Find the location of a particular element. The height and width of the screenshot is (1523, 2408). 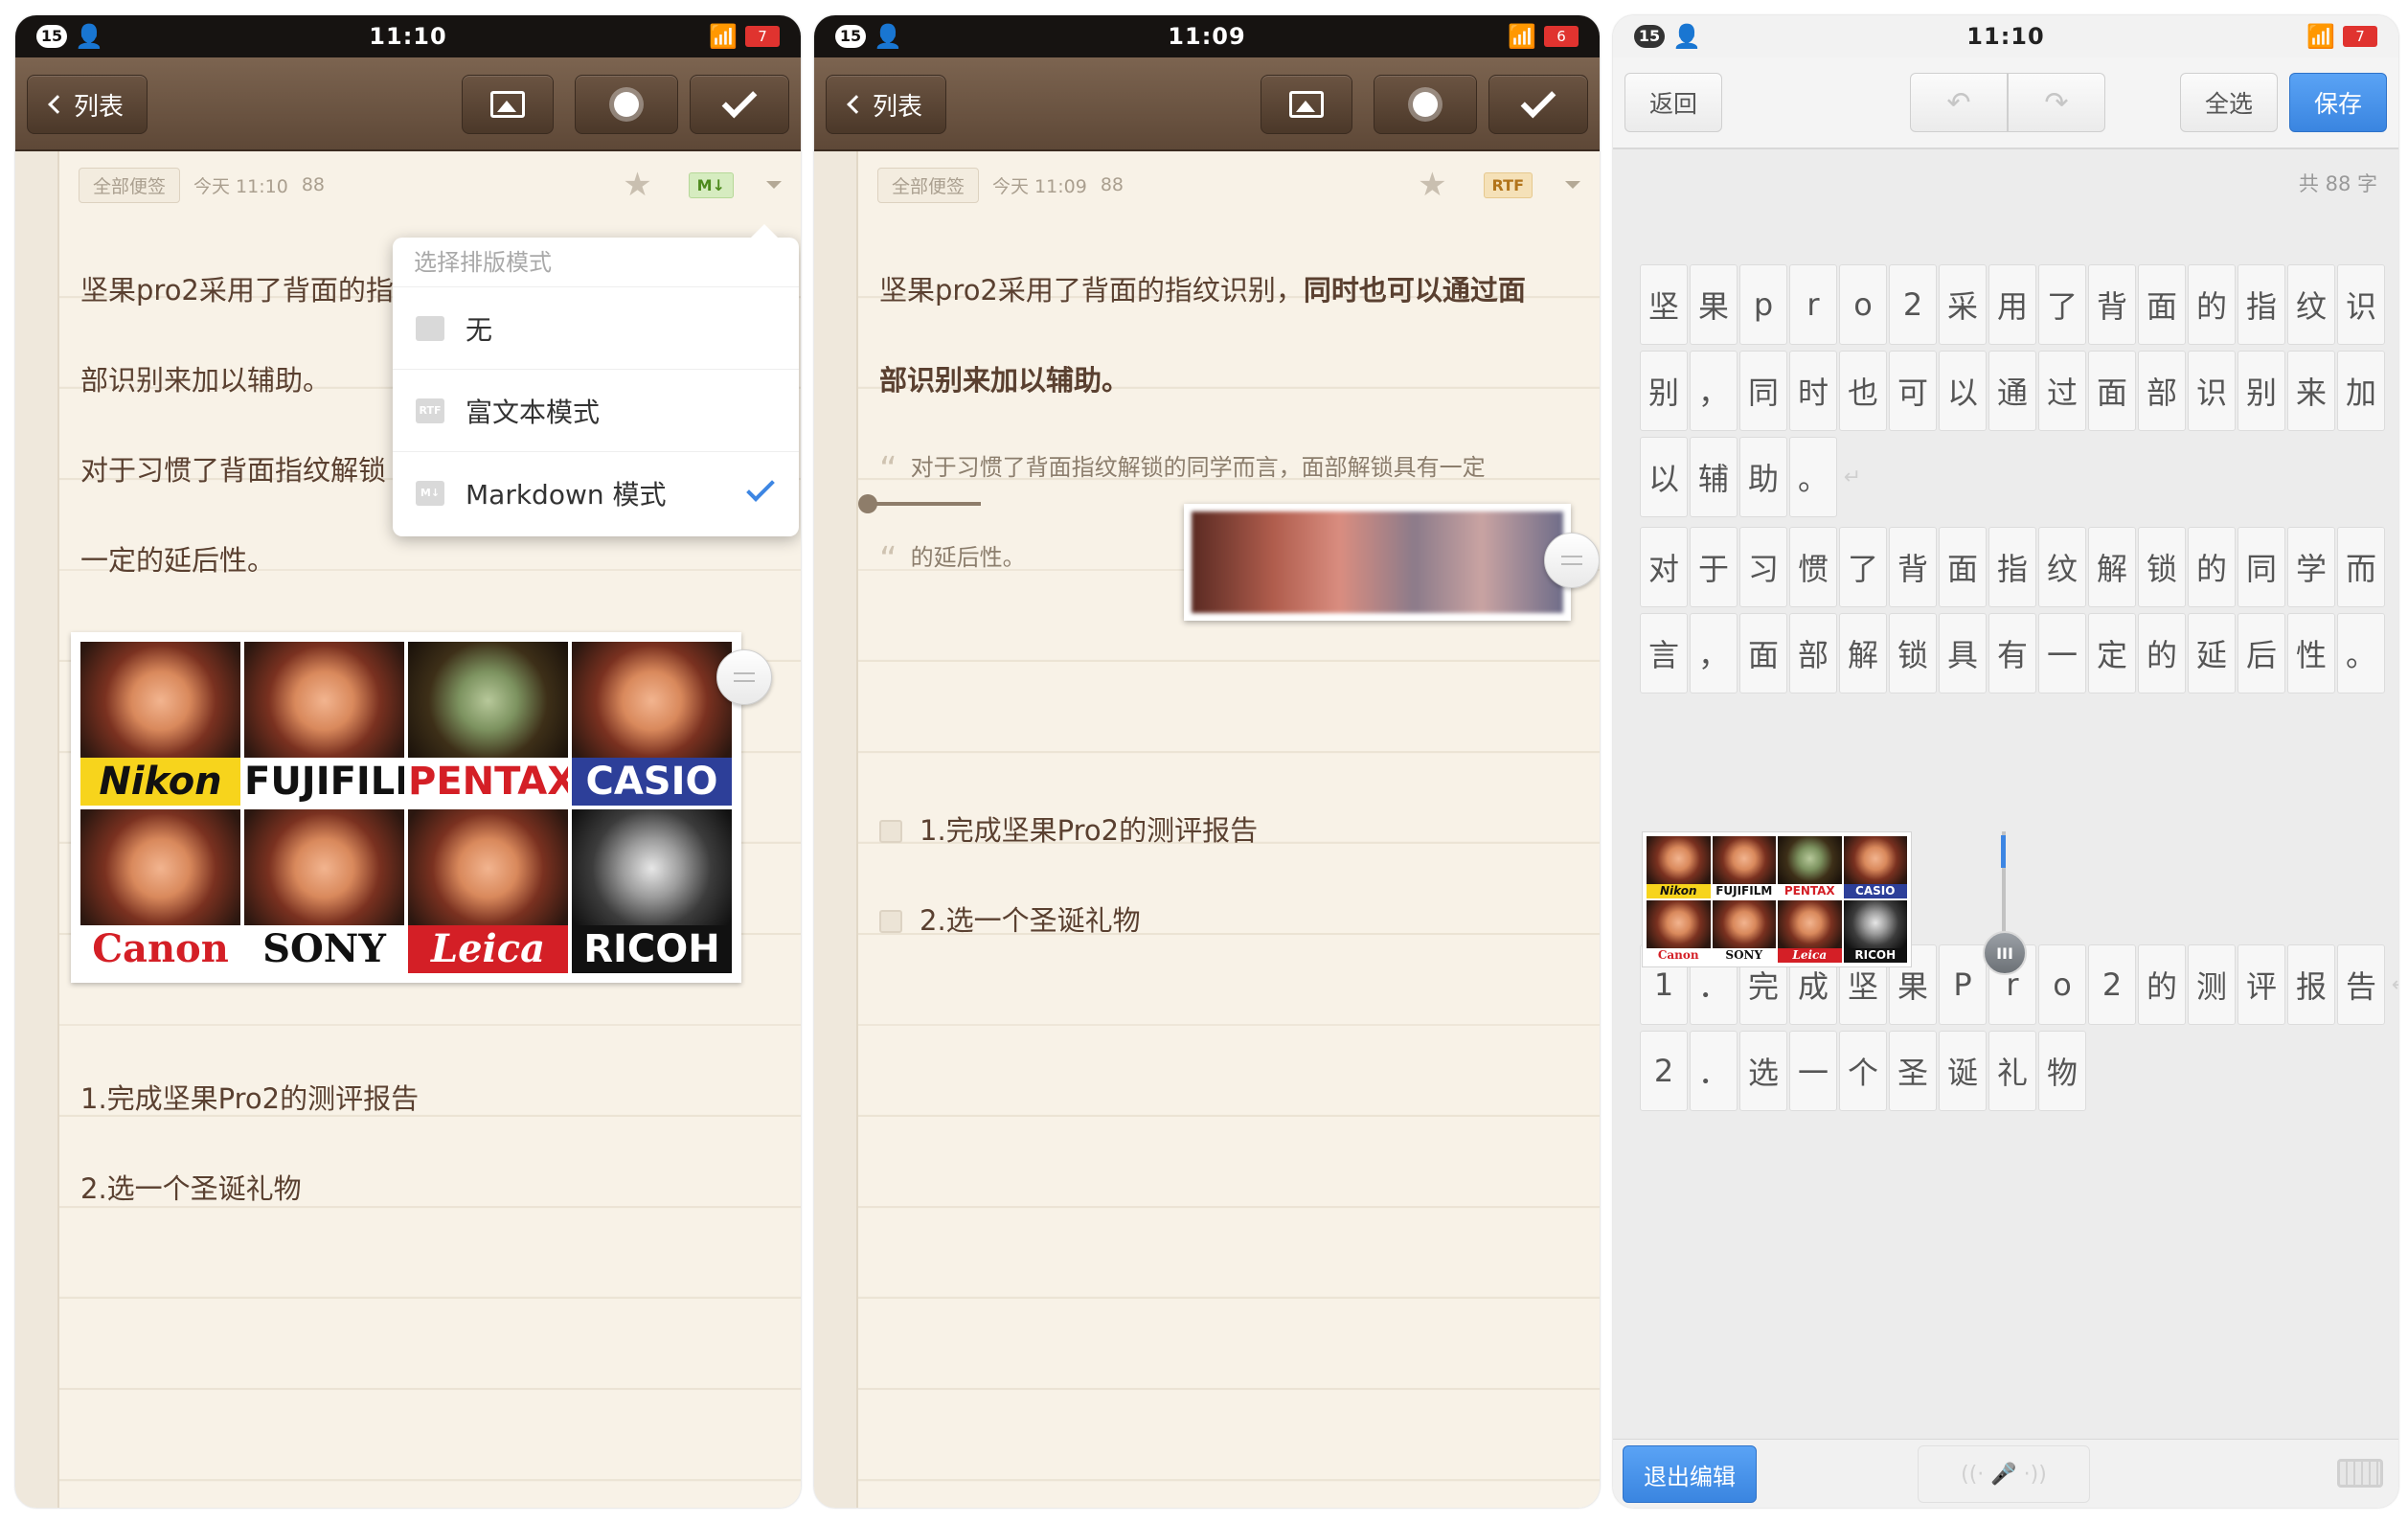

format-option-markdown: M↓ Markdown 模式 is located at coordinates (596, 493).